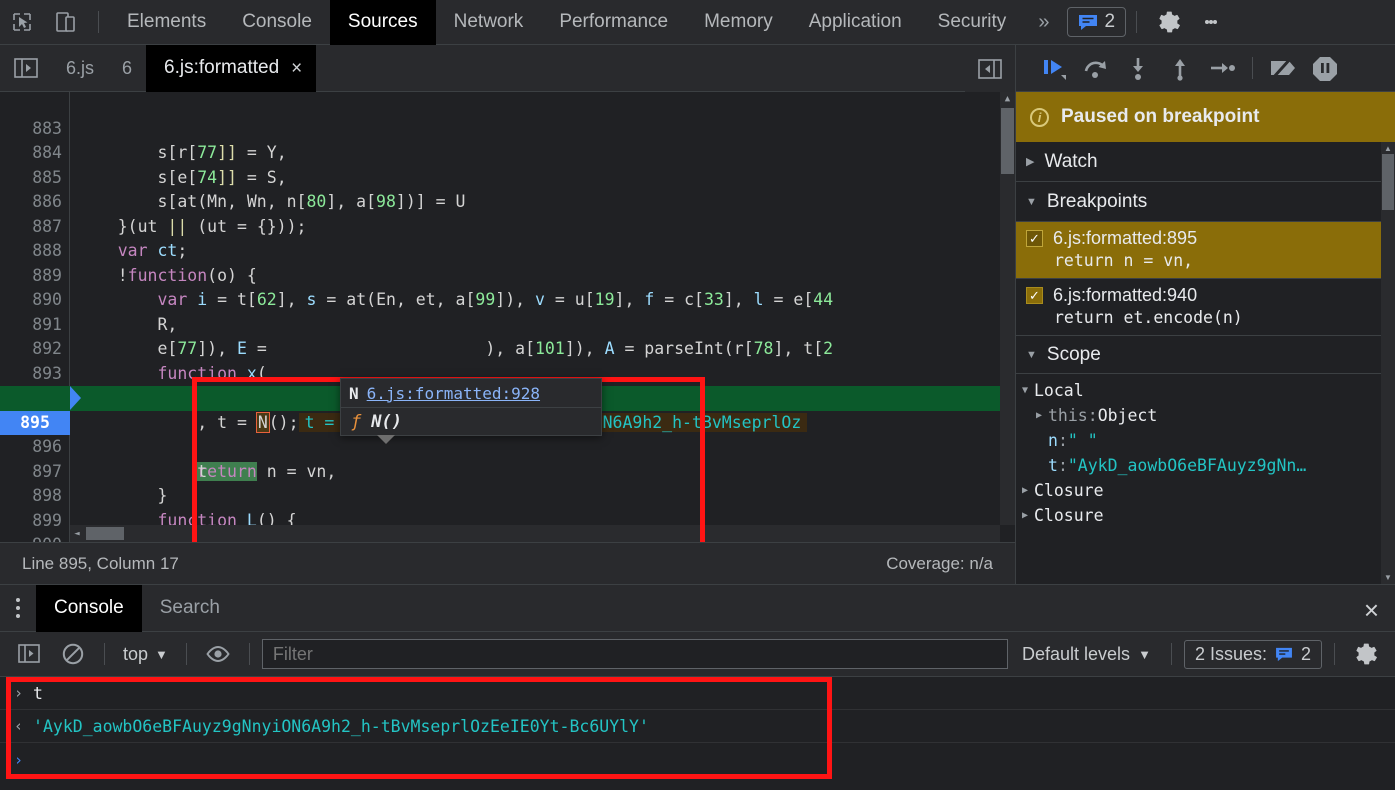  I want to click on live-expression-icon, so click(218, 654).